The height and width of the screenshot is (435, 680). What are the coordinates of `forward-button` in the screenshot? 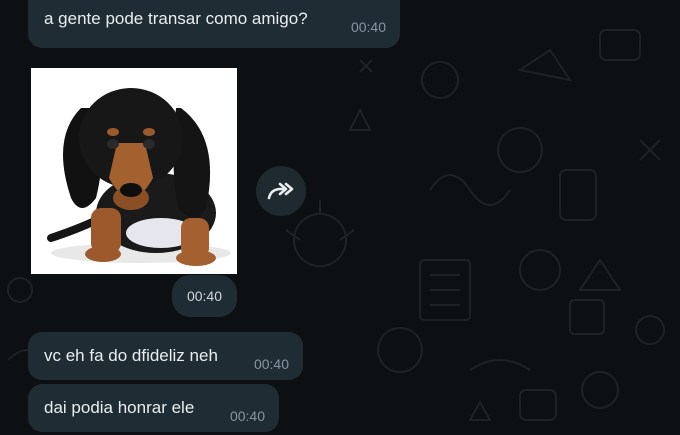 It's located at (281, 191).